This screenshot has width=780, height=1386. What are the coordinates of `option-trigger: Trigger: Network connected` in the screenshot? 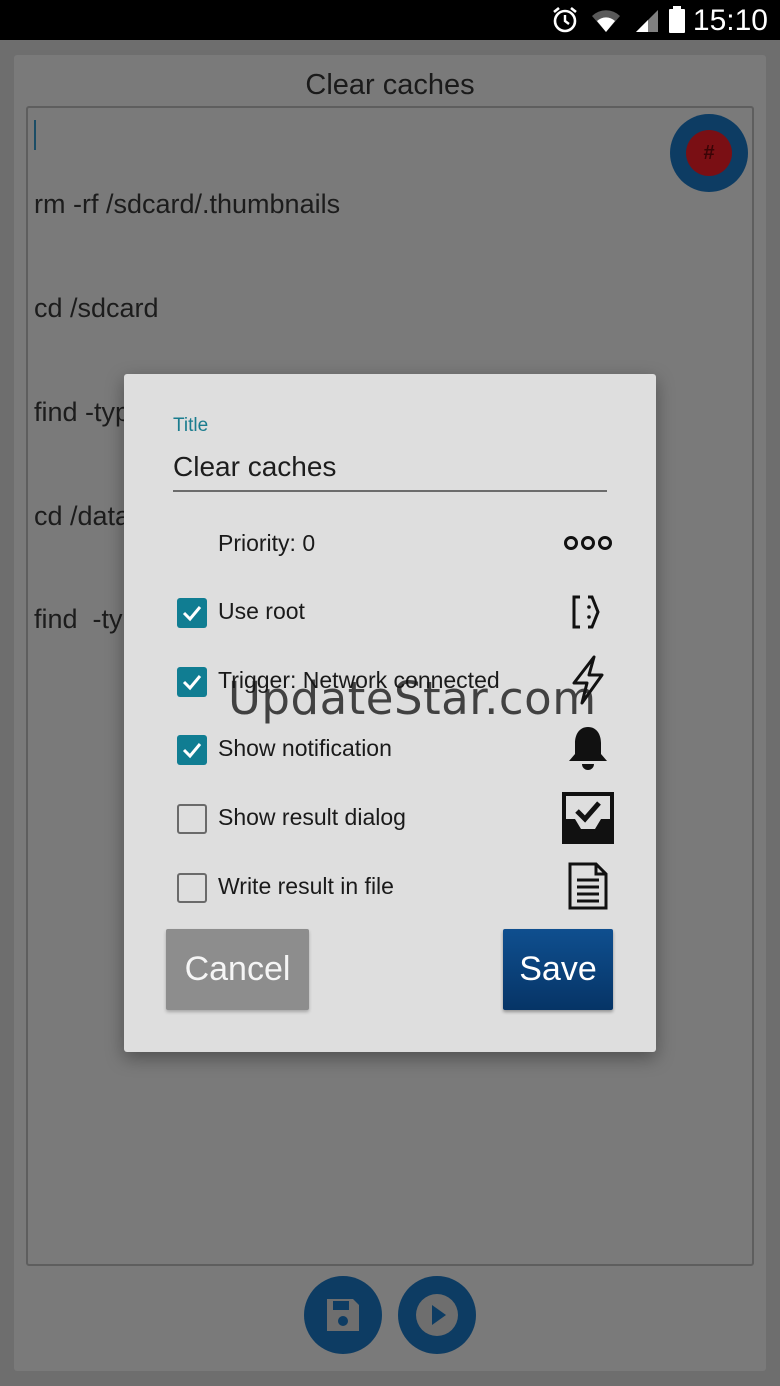 It's located at (390, 681).